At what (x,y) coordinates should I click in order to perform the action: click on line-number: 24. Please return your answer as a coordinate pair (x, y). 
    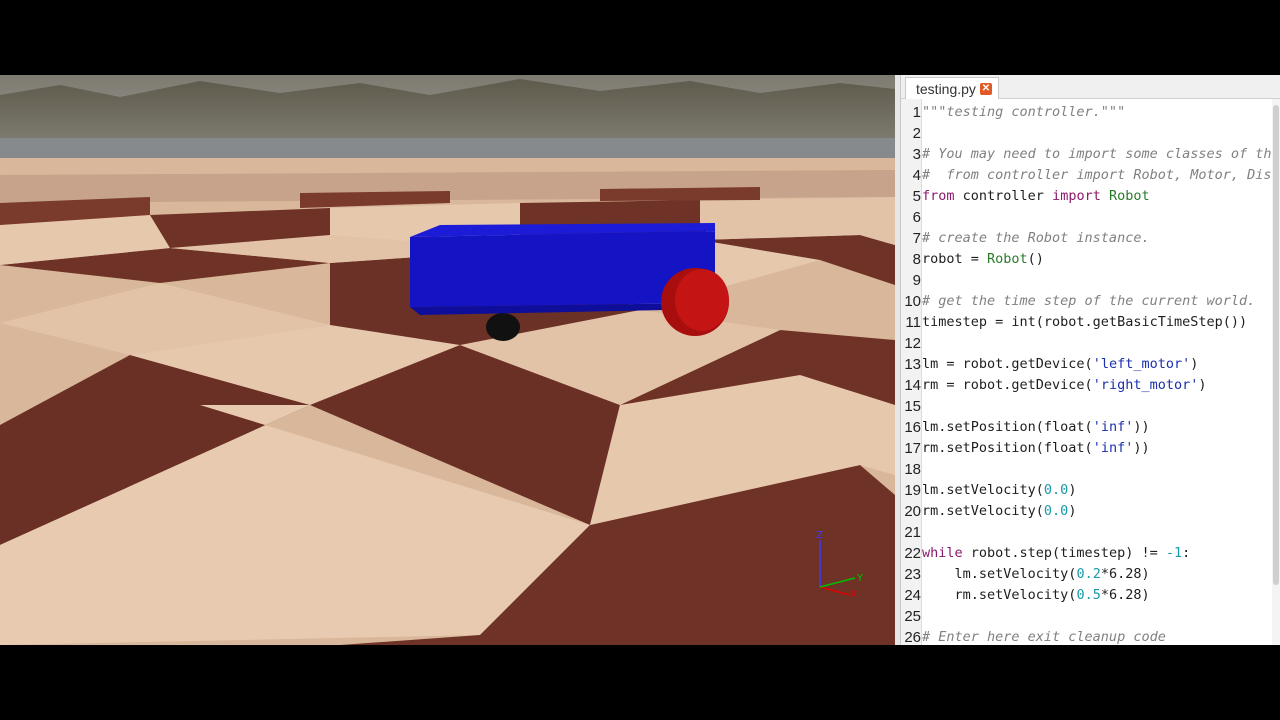
    Looking at the image, I should click on (912, 595).